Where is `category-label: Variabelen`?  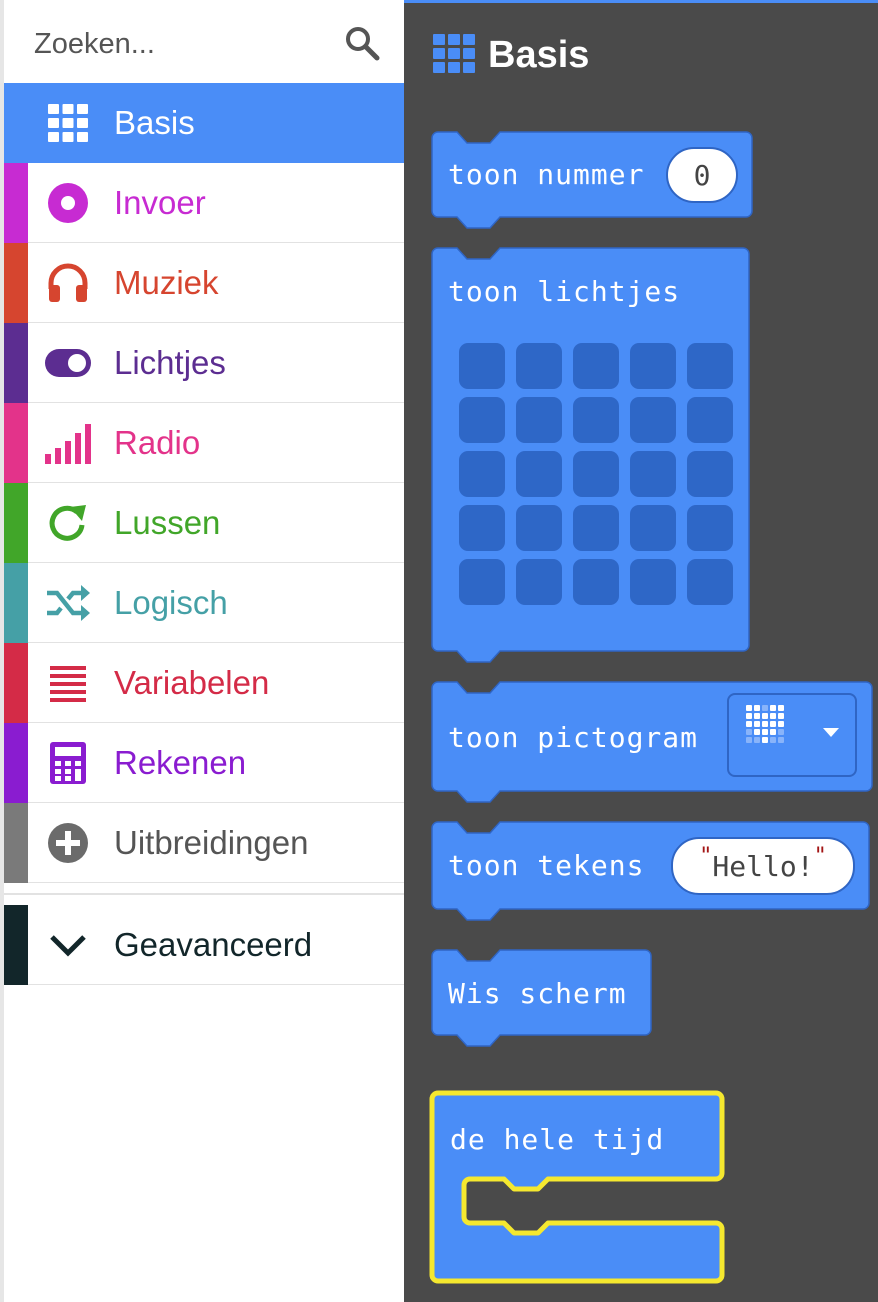
category-label: Variabelen is located at coordinates (192, 682).